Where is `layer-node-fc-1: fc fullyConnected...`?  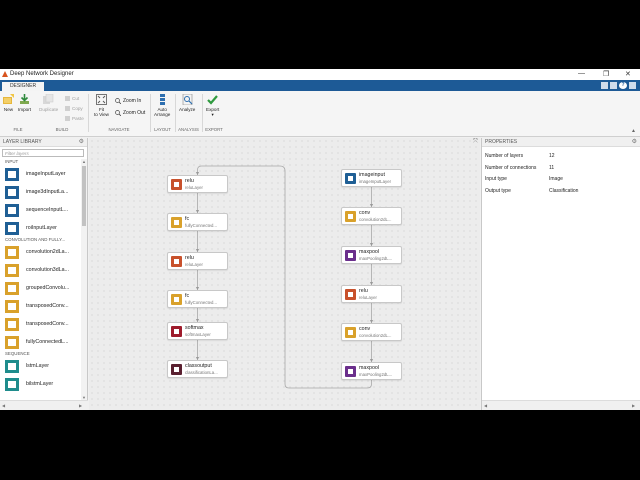
layer-node-fc-1: fc fullyConnected... is located at coordinates (197, 222).